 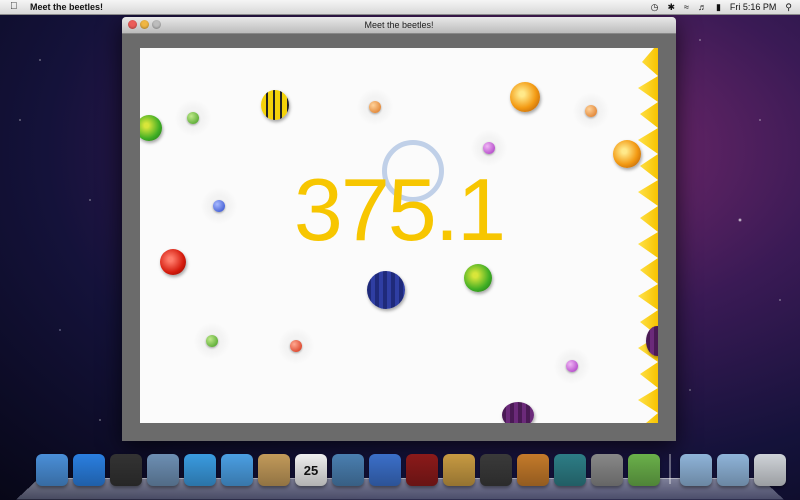 What do you see at coordinates (770, 470) in the screenshot?
I see `trash-icon` at bounding box center [770, 470].